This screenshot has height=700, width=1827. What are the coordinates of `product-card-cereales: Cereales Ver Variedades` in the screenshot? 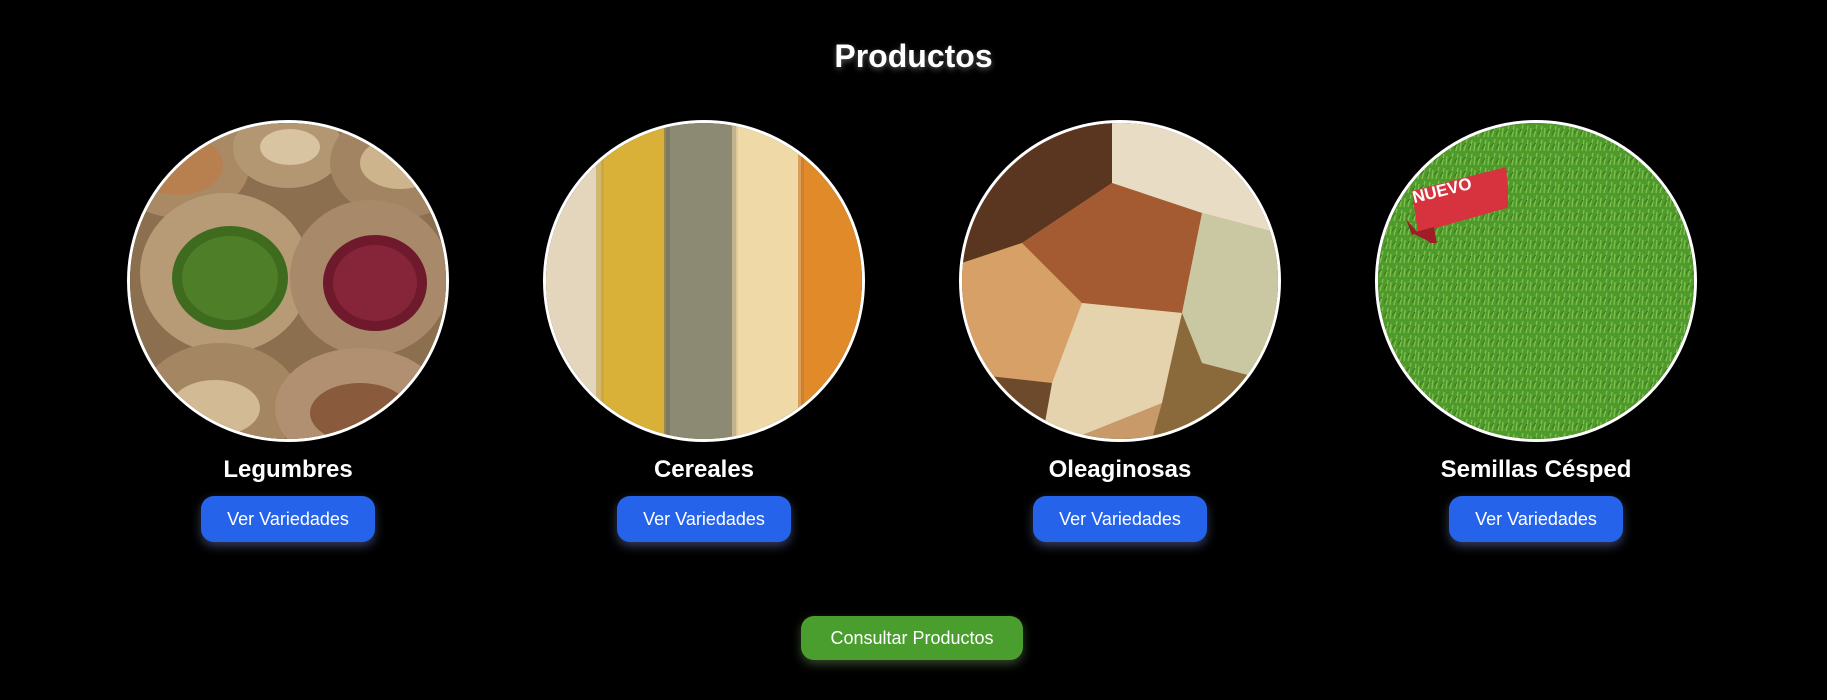 It's located at (704, 331).